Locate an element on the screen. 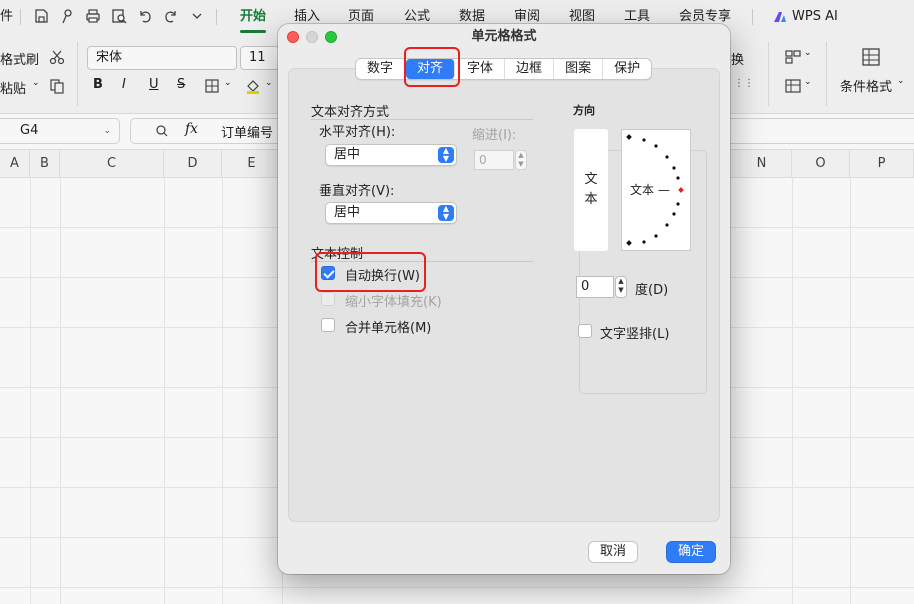 This screenshot has width=914, height=604. tab-protection: 保护 is located at coordinates (627, 69).